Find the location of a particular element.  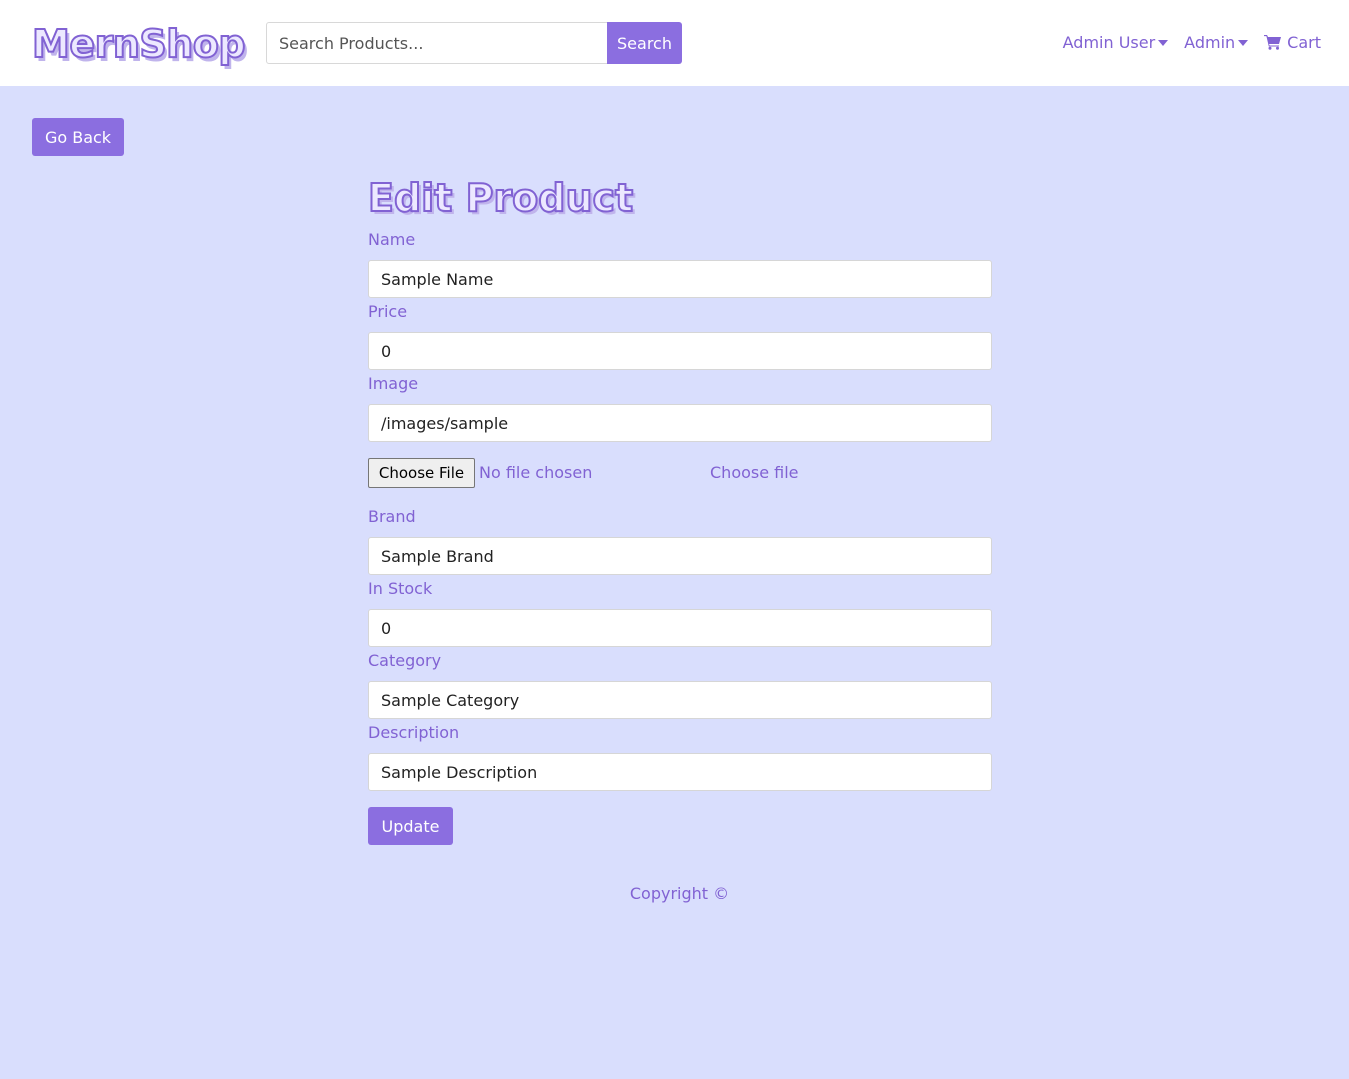

cart-link: Cart is located at coordinates (1292, 42).